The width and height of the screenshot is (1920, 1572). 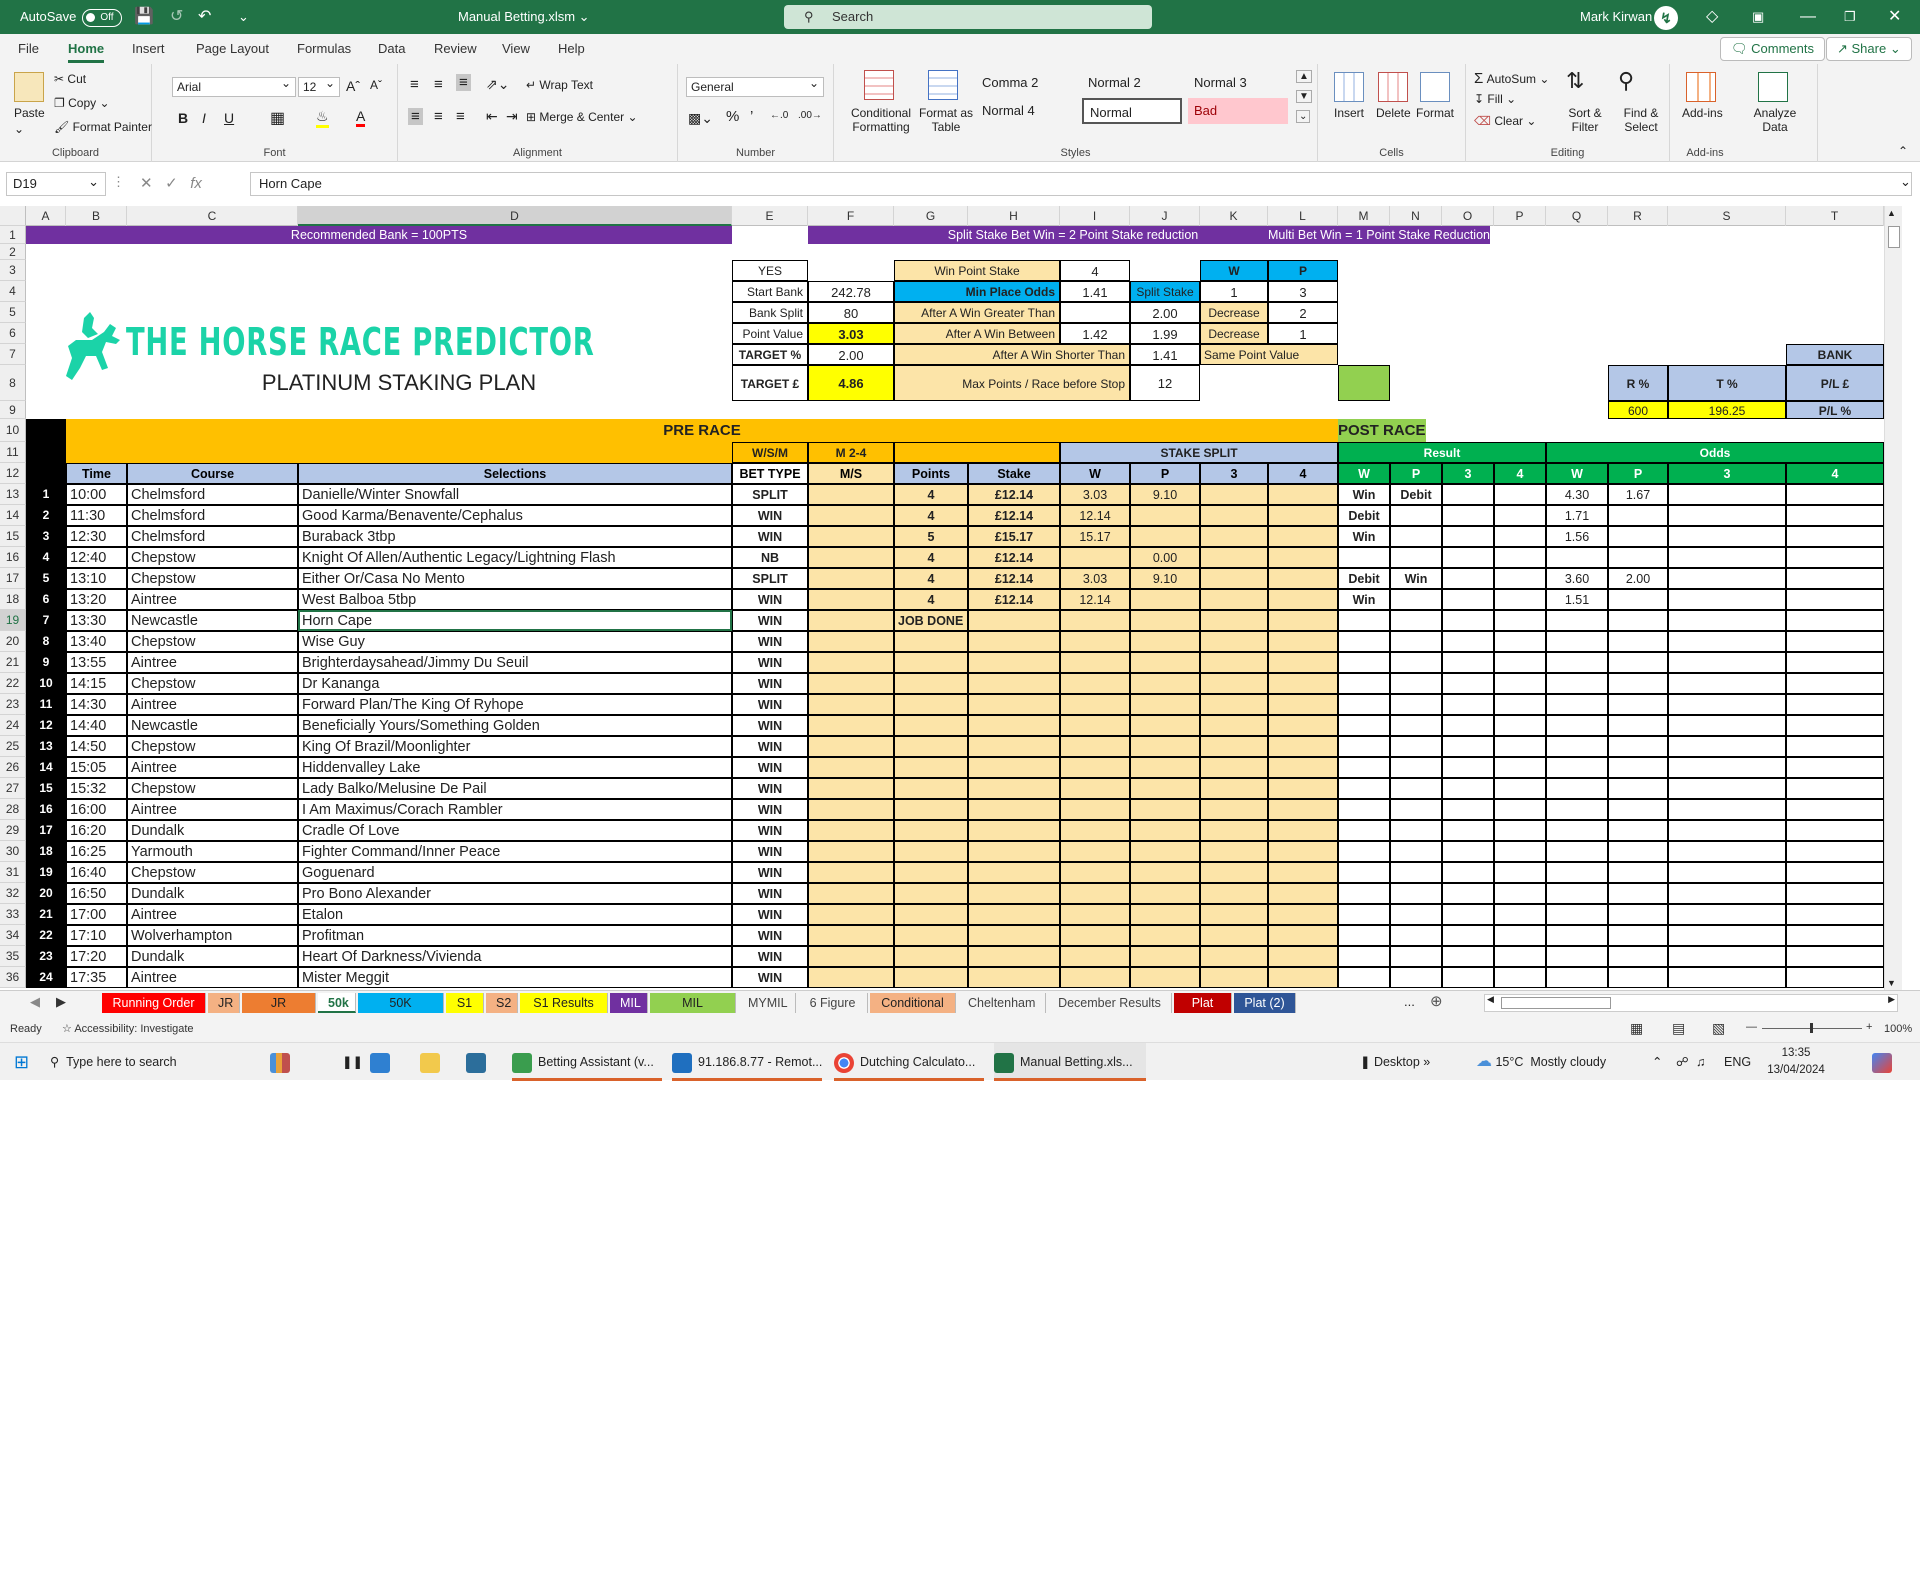 What do you see at coordinates (515, 599) in the screenshot?
I see `race-selection: West Balboa 5tbp` at bounding box center [515, 599].